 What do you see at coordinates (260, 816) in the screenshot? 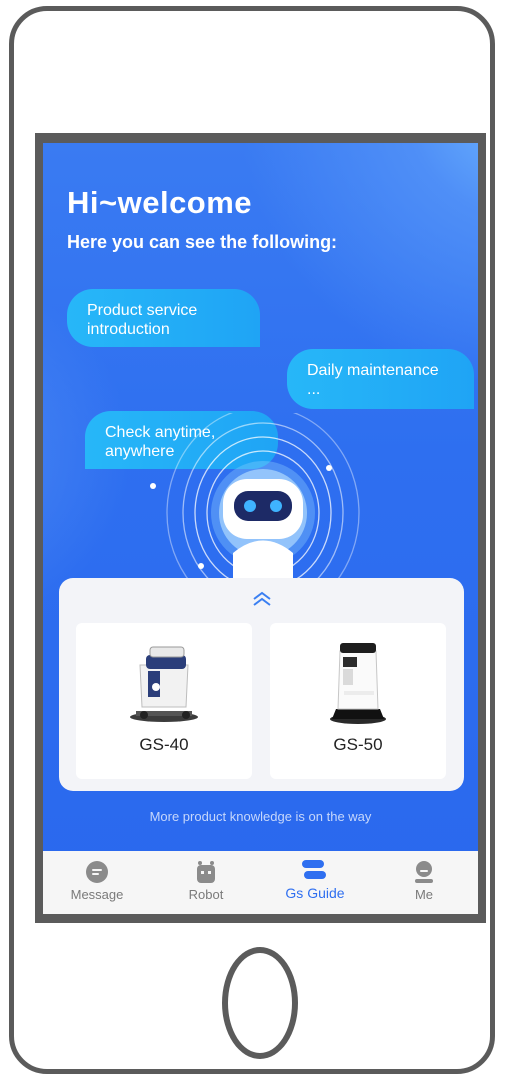
I see `more-knowledge-note: More product knowledge is on the way` at bounding box center [260, 816].